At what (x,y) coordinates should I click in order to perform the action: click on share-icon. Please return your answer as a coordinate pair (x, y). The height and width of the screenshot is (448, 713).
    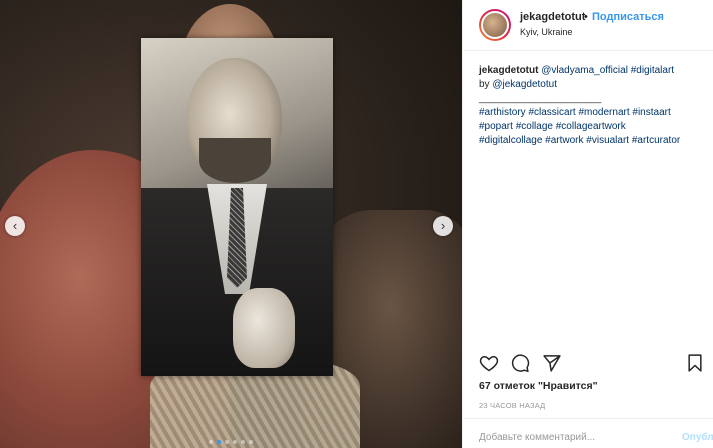
    Looking at the image, I should click on (552, 363).